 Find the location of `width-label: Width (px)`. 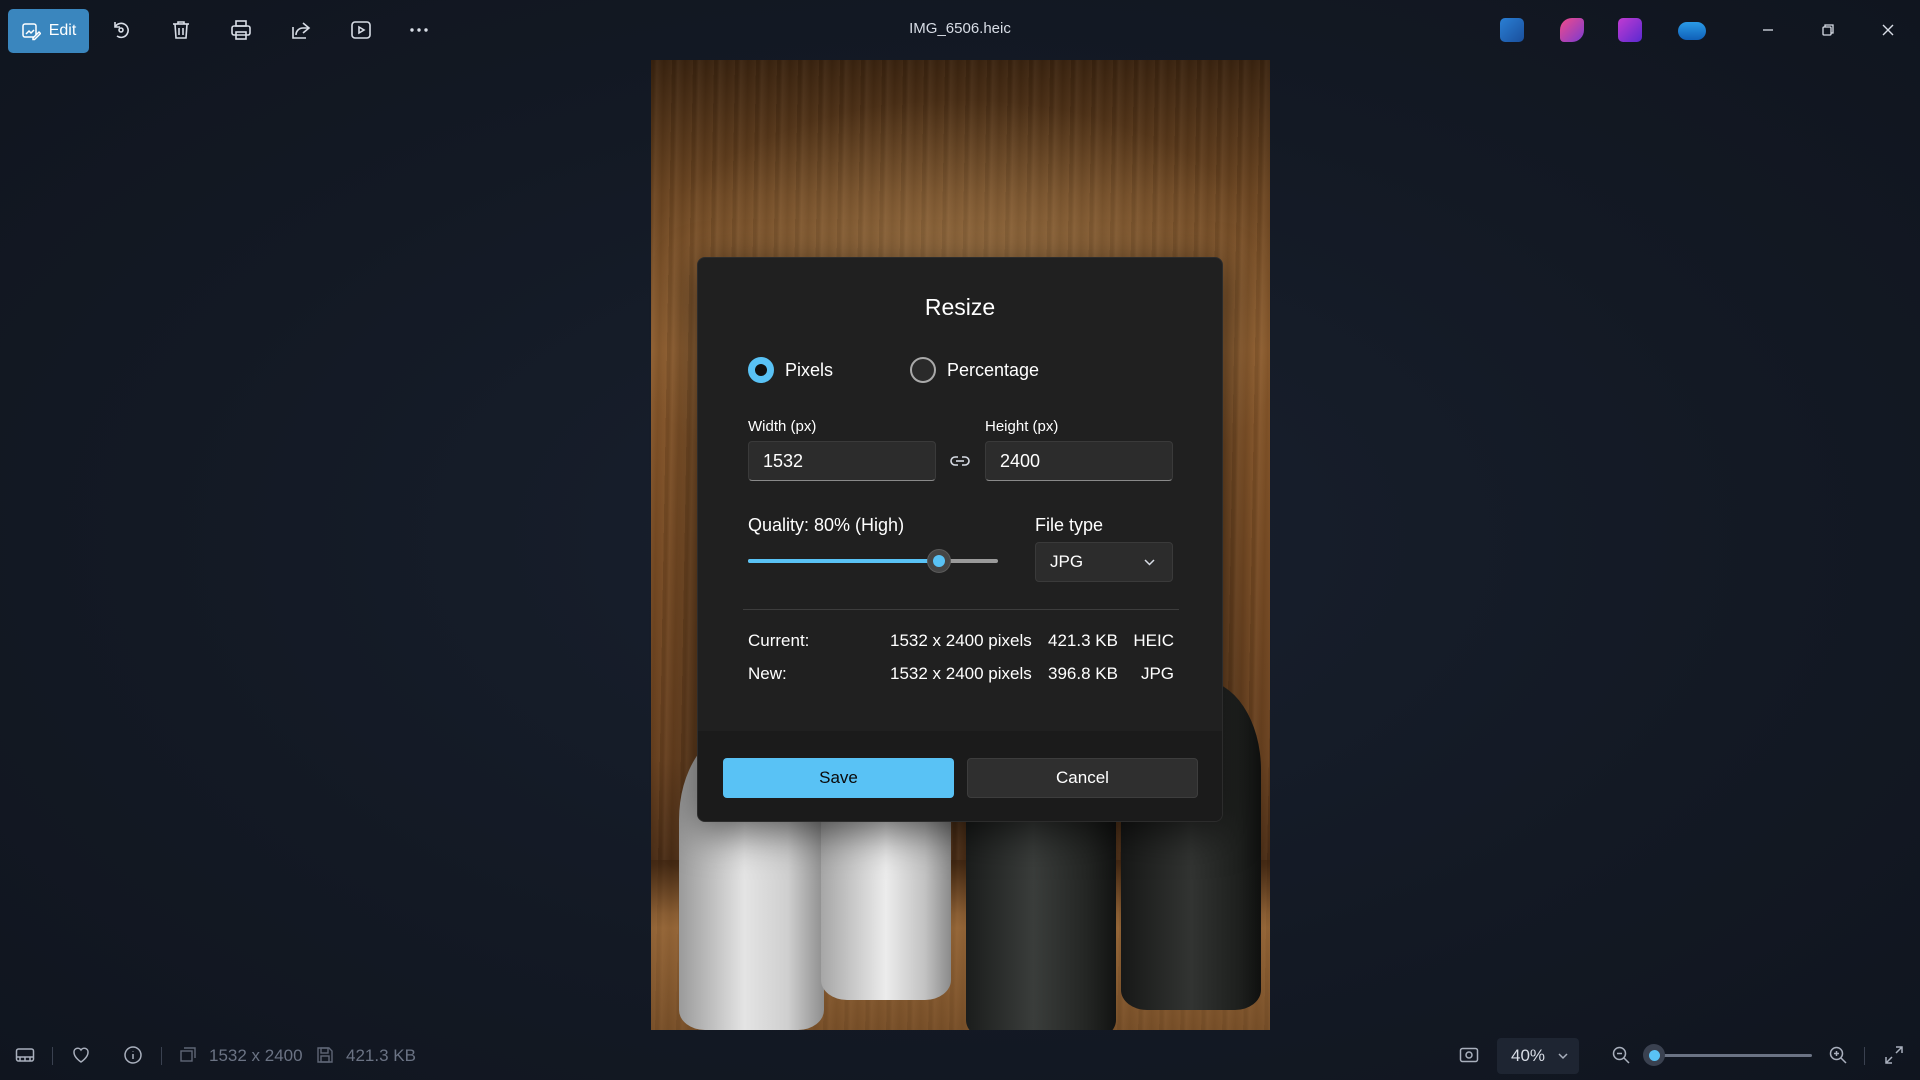

width-label: Width (px) is located at coordinates (782, 426).